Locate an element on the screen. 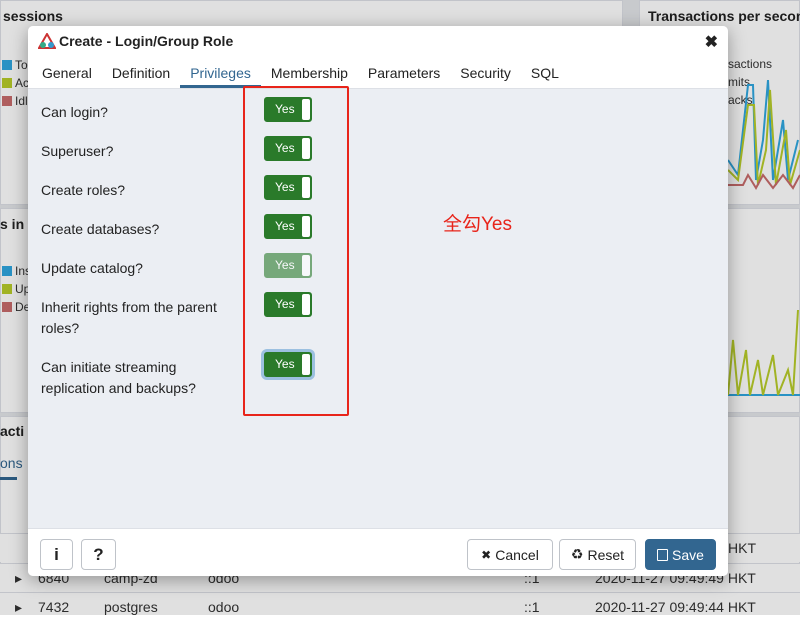 This screenshot has width=800, height=621. field-label-create-databases: Create databases? is located at coordinates (100, 229).